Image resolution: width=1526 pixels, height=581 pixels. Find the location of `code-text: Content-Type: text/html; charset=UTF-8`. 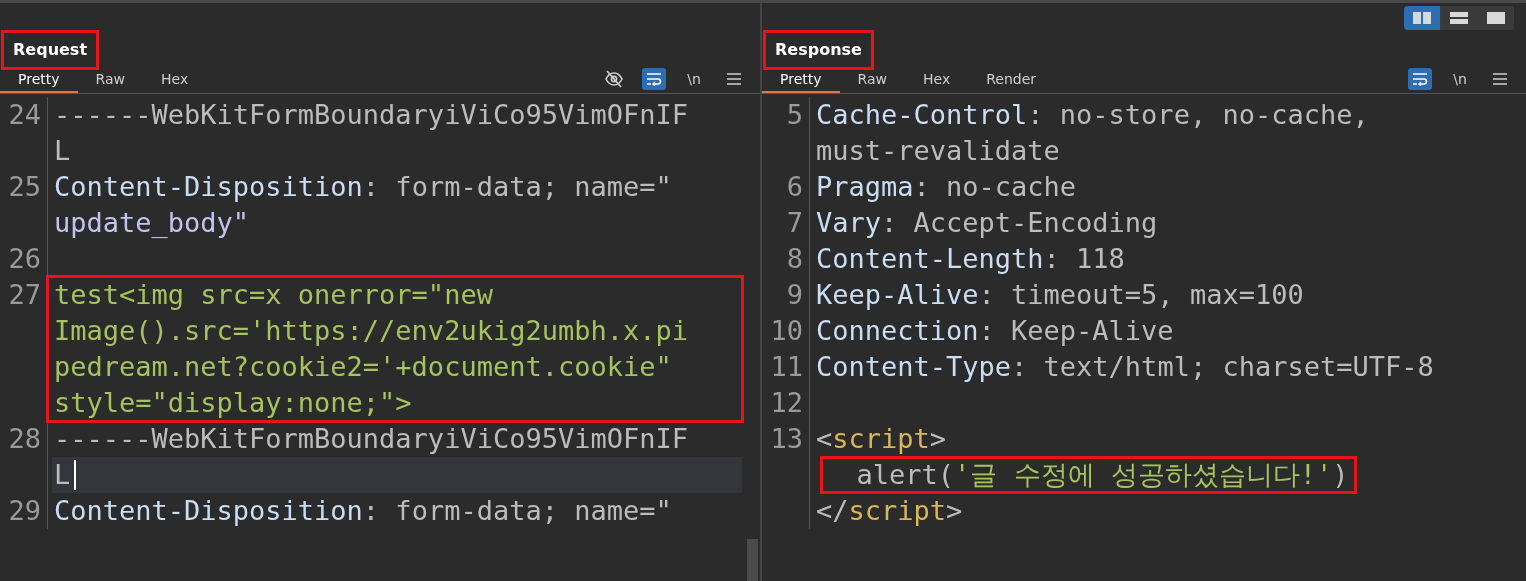

code-text: Content-Type: text/html; charset=UTF-8 is located at coordinates (1125, 367).